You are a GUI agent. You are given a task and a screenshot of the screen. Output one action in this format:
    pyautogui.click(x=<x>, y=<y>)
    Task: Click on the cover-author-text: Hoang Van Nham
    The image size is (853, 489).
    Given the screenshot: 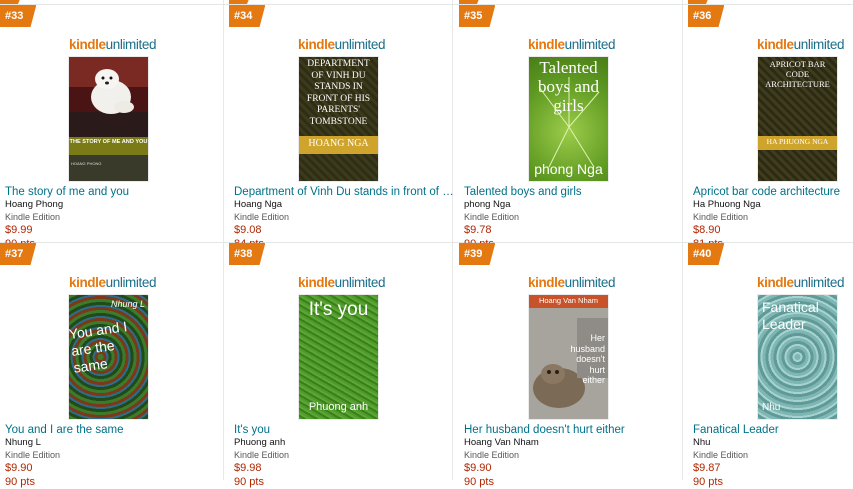 What is the action you would take?
    pyautogui.click(x=568, y=300)
    